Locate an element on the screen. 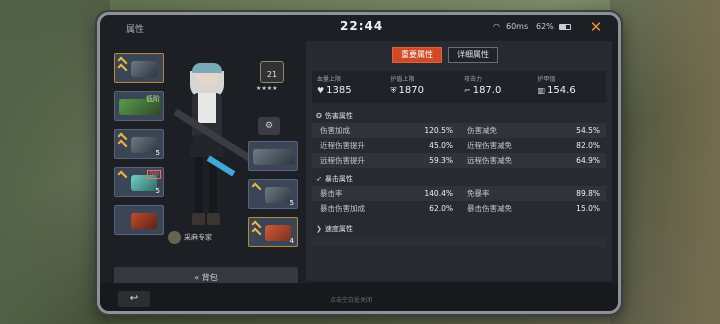 The height and width of the screenshot is (324, 720). table-row: 伤害加成 120.5% 伤害减免 54.5% is located at coordinates (459, 130).